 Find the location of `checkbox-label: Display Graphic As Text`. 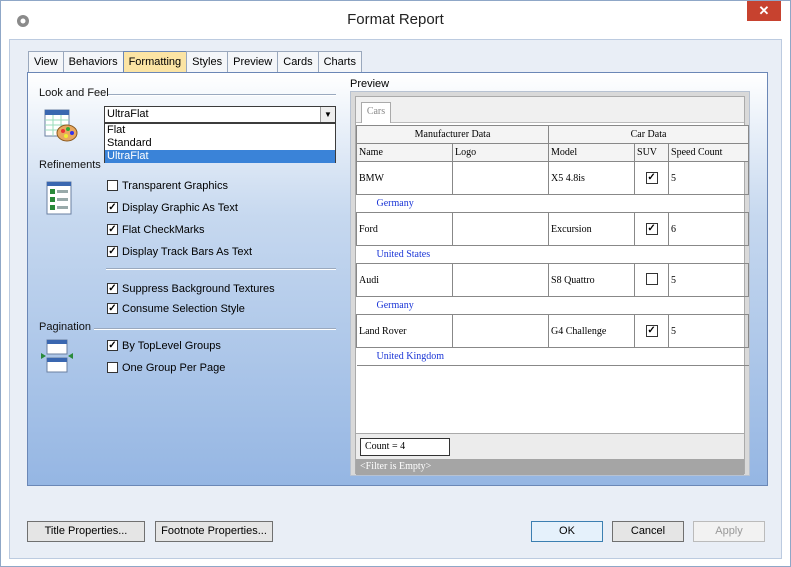

checkbox-label: Display Graphic As Text is located at coordinates (180, 207).